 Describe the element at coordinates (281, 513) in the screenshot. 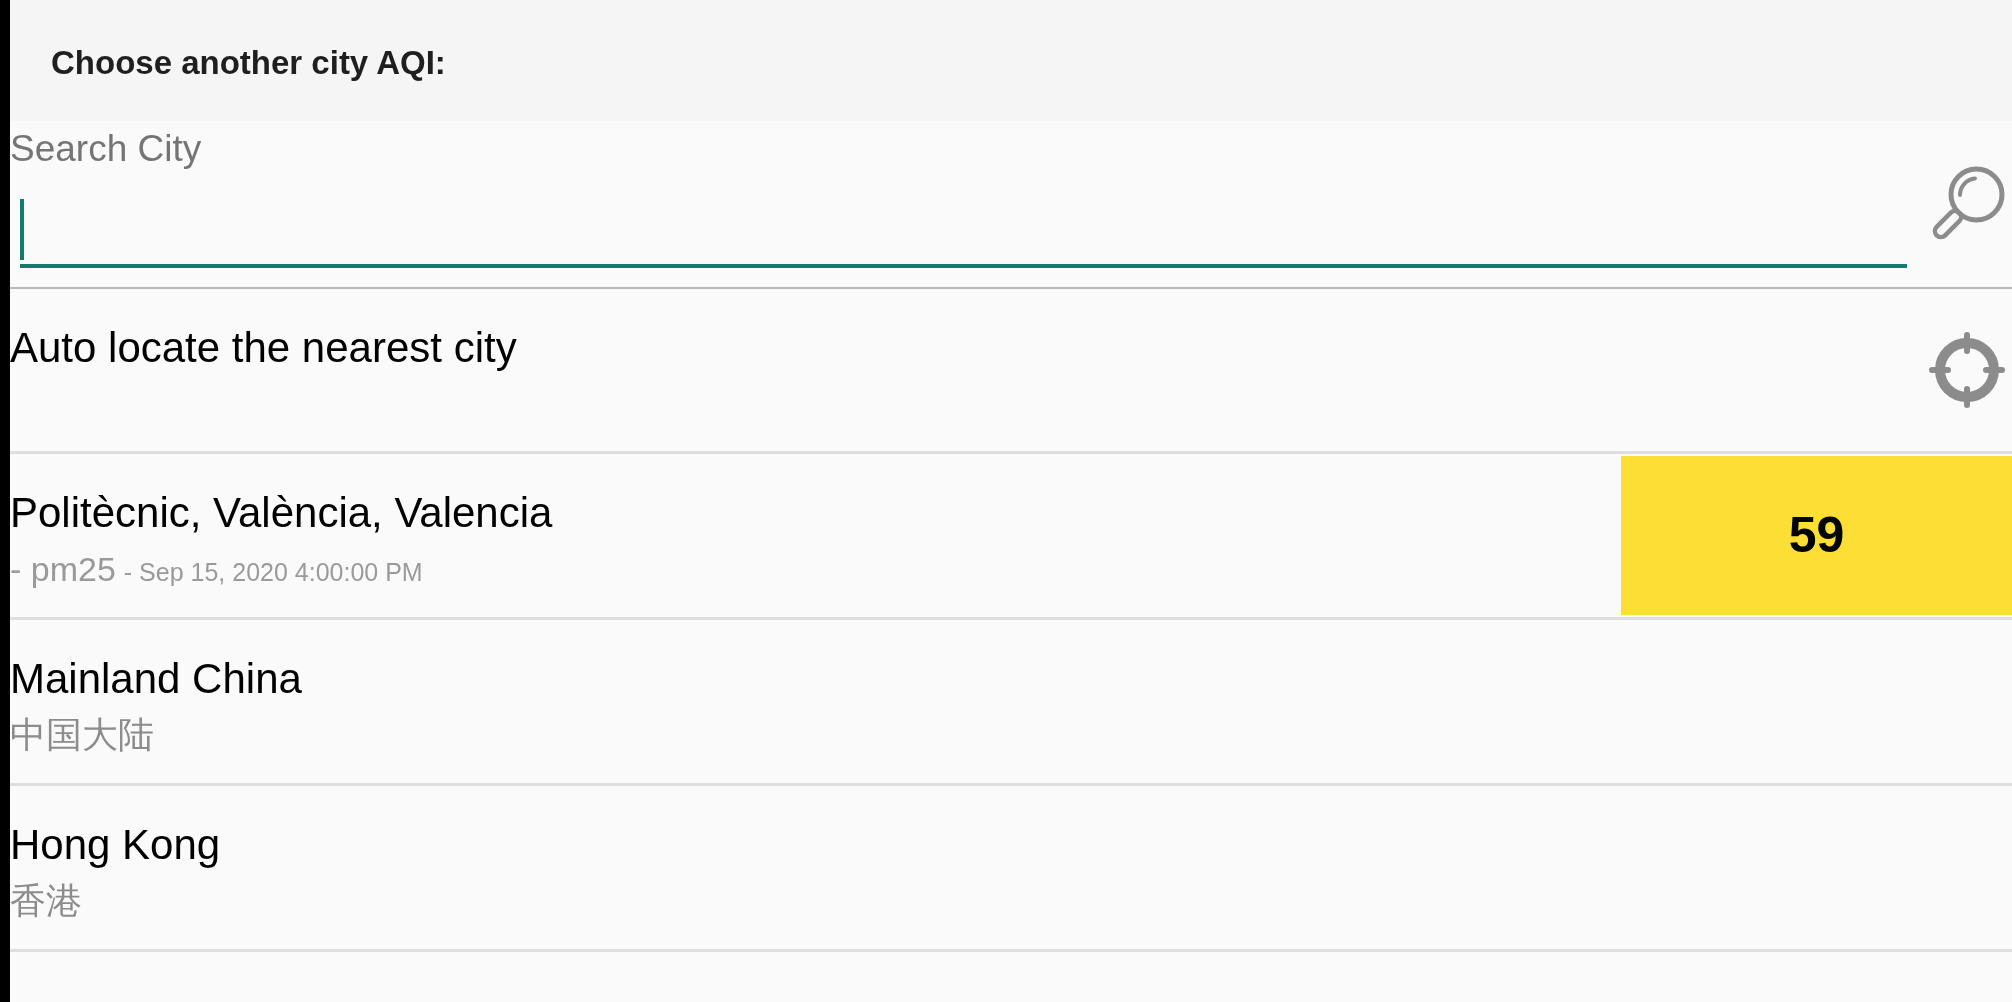

I see `city-name: Politècnic, València, Valencia` at that location.